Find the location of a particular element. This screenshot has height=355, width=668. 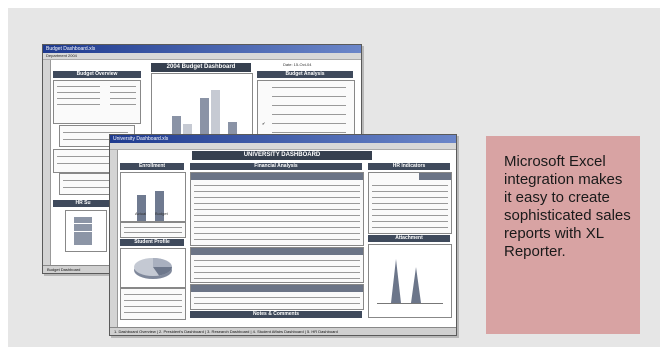

legend-actual: Actual is located at coordinates (141, 213).